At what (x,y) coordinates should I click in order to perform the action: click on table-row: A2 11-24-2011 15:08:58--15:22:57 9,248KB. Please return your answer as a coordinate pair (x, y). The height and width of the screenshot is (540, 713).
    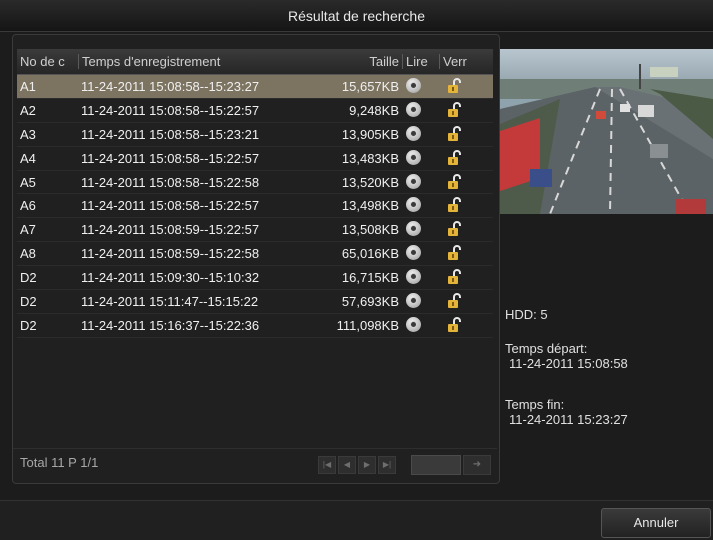
    Looking at the image, I should click on (255, 111).